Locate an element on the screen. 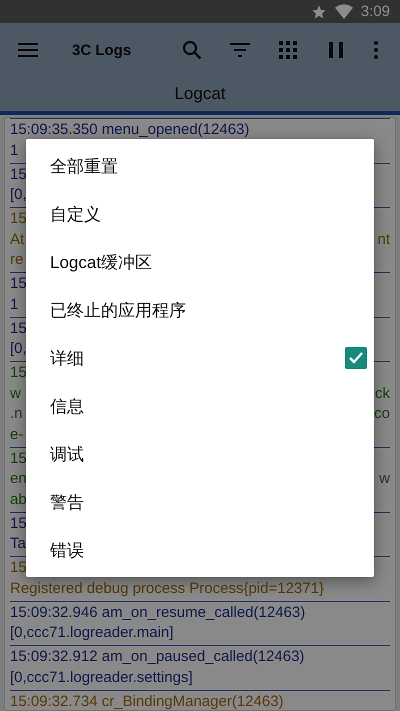  log-text: 15:09:32.734 cr_BindingManager(12463) is located at coordinates (147, 701).